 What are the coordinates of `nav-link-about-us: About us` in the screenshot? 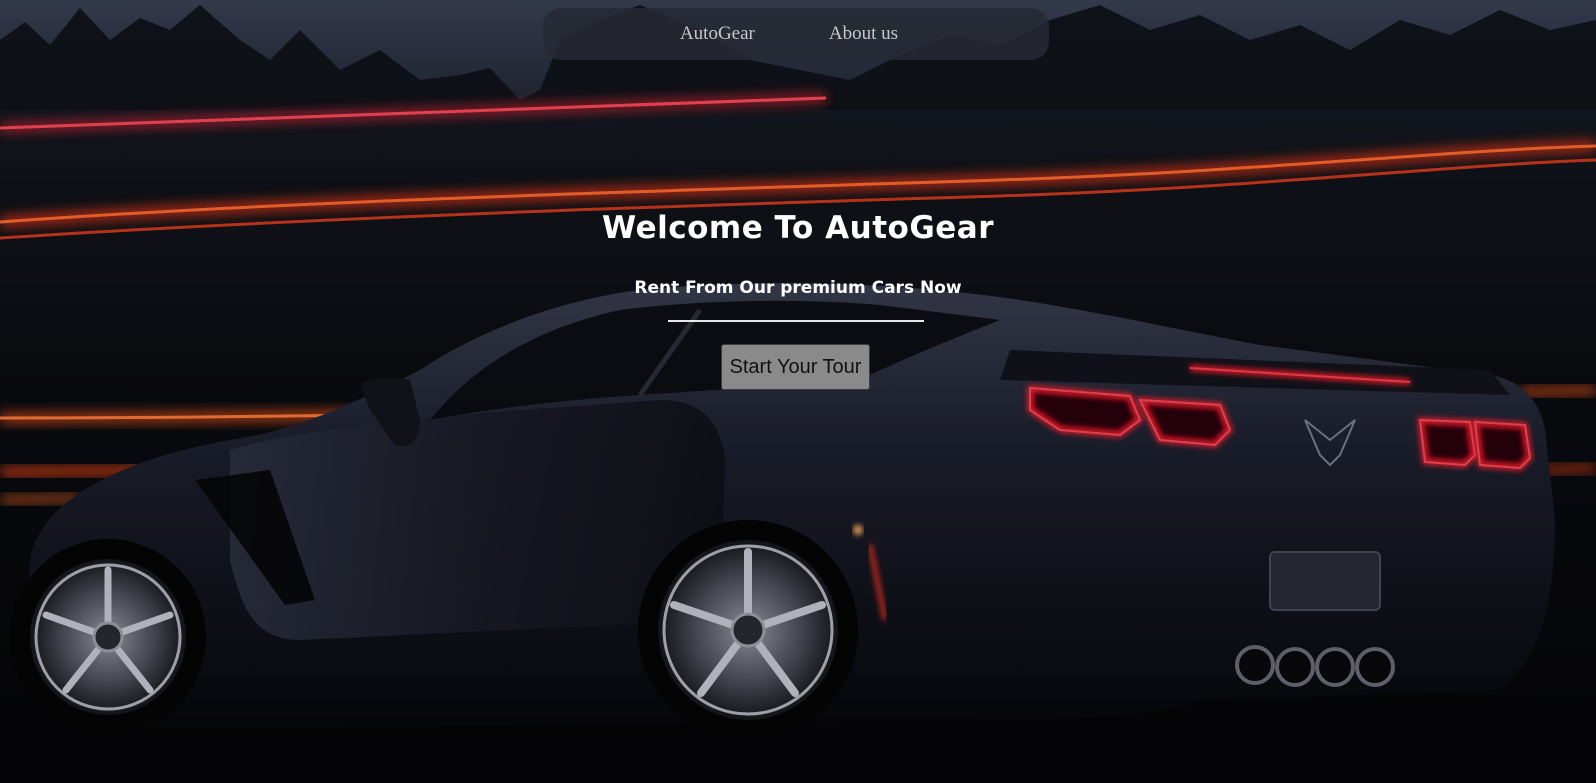 It's located at (863, 34).